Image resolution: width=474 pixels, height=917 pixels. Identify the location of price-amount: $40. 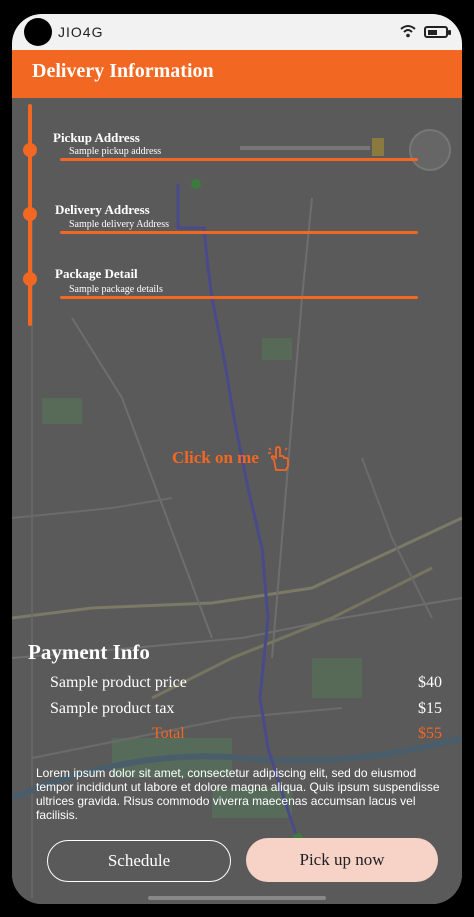
(430, 682).